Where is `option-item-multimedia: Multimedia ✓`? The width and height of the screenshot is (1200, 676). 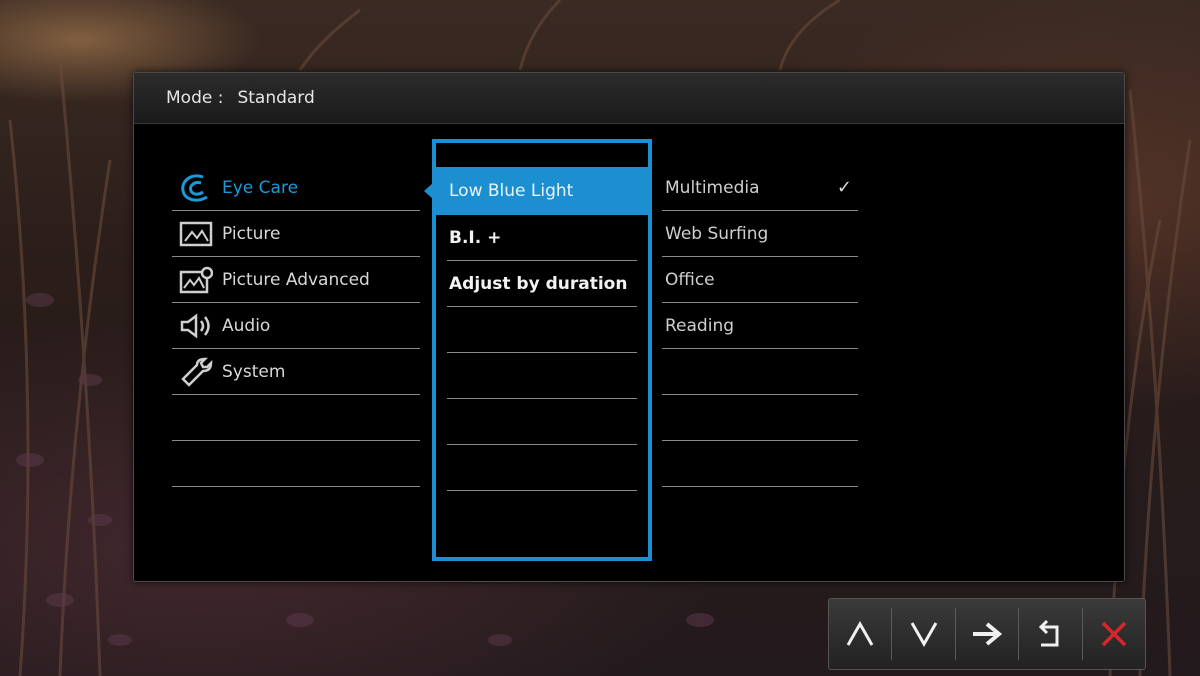
option-item-multimedia: Multimedia ✓ is located at coordinates (760, 188).